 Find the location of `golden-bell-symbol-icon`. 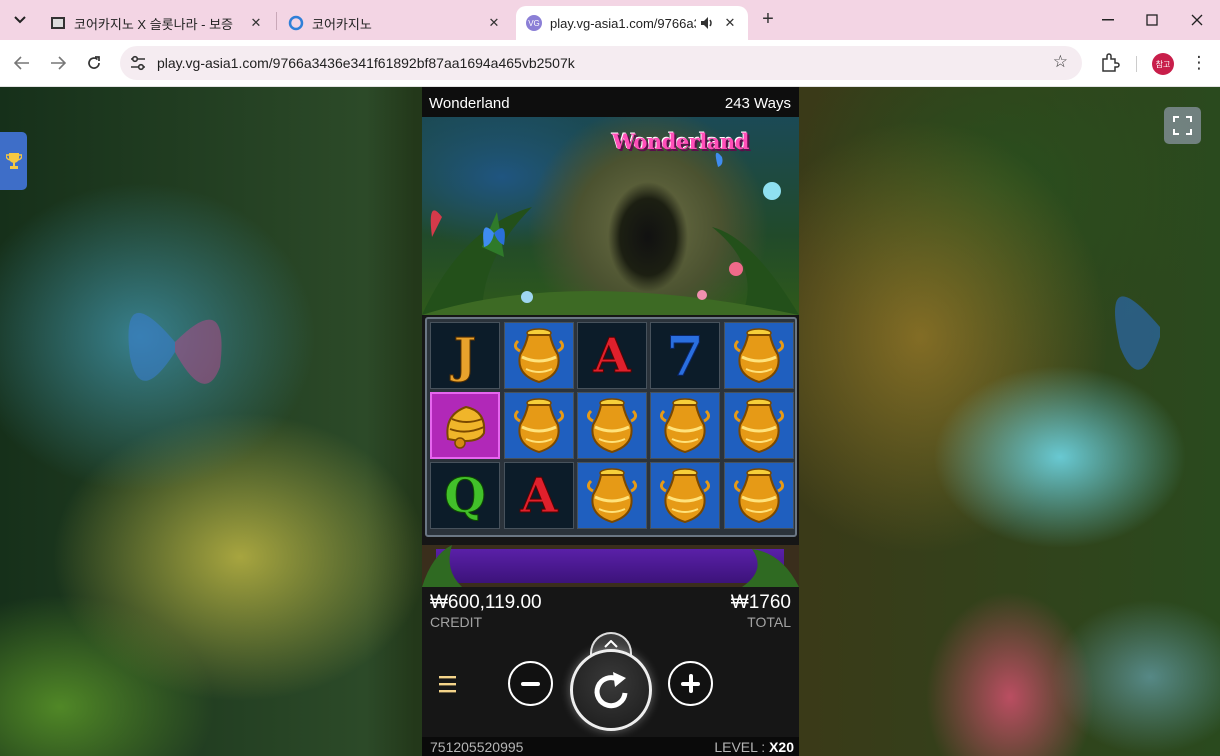

golden-bell-symbol-icon is located at coordinates (466, 427).